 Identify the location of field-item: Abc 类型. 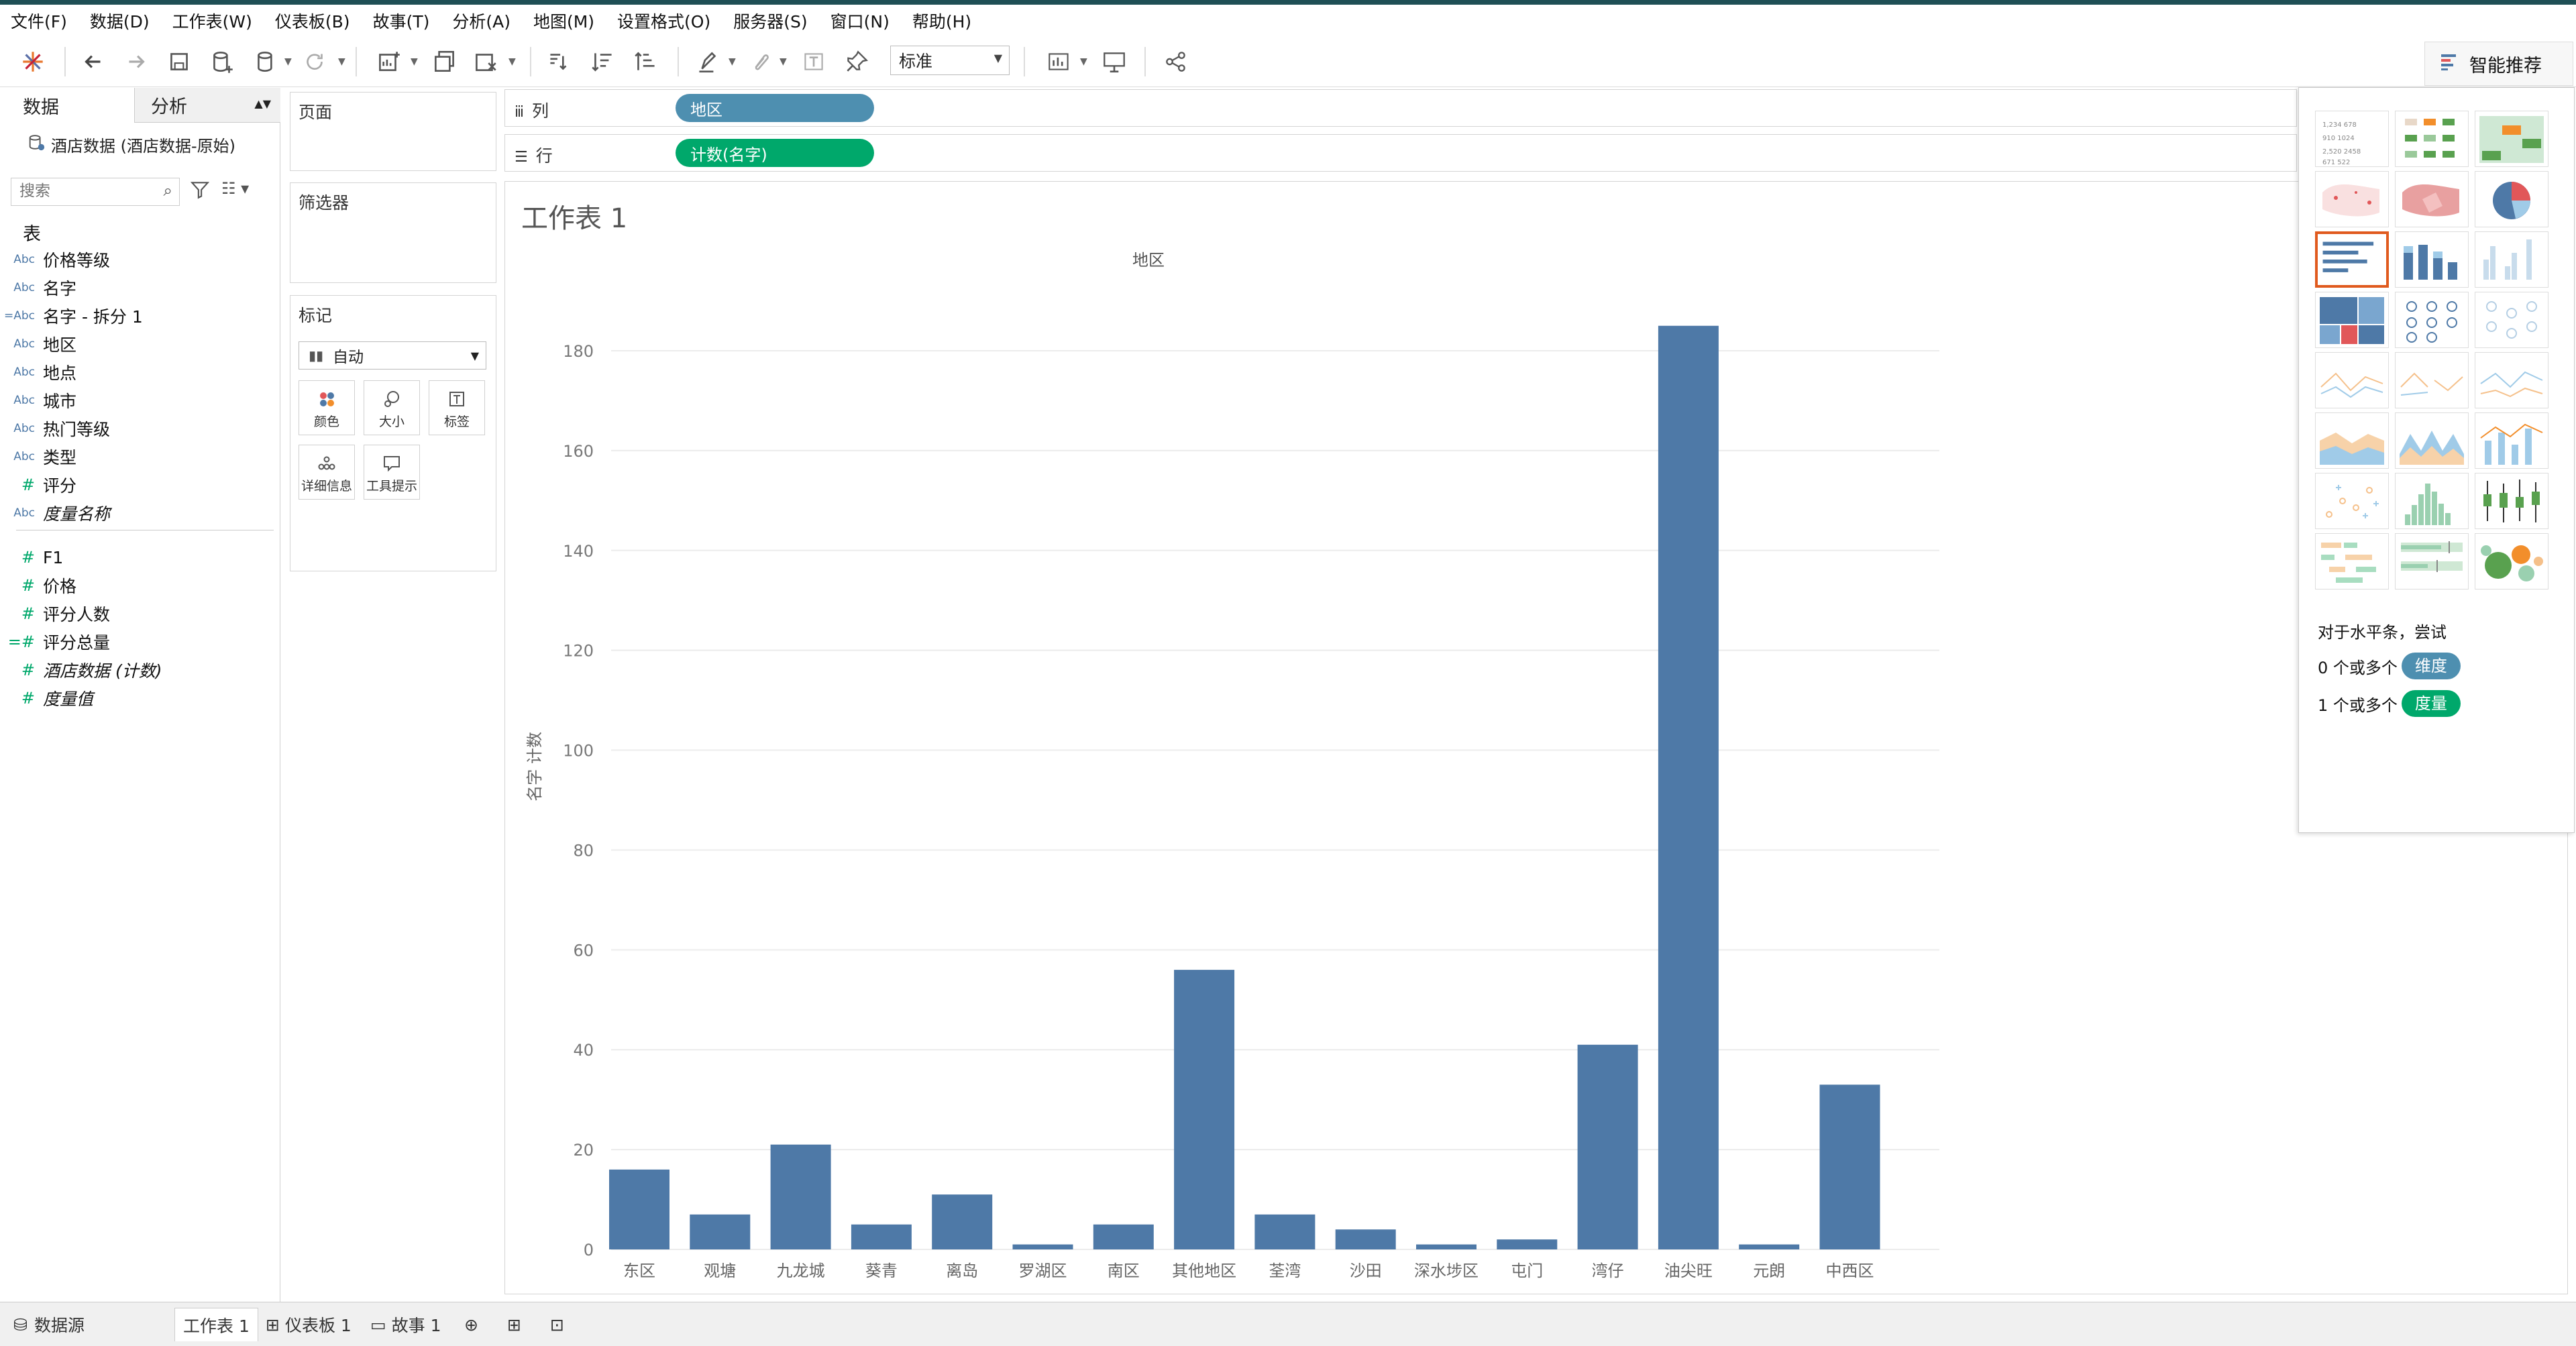
(38, 456).